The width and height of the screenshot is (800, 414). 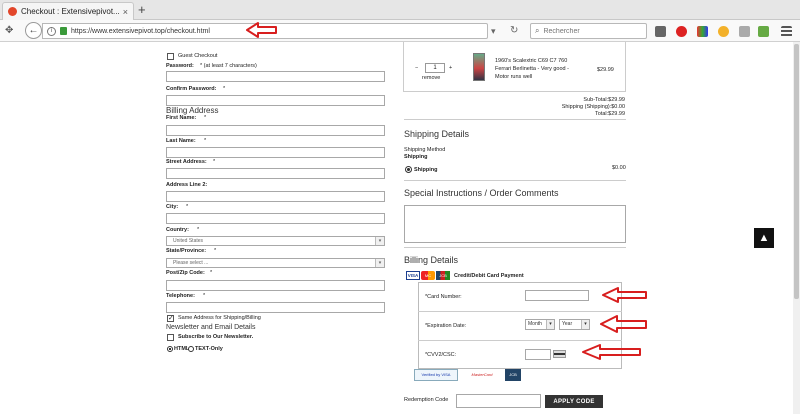 I want to click on arrow-url-icon, so click(x=261, y=30).